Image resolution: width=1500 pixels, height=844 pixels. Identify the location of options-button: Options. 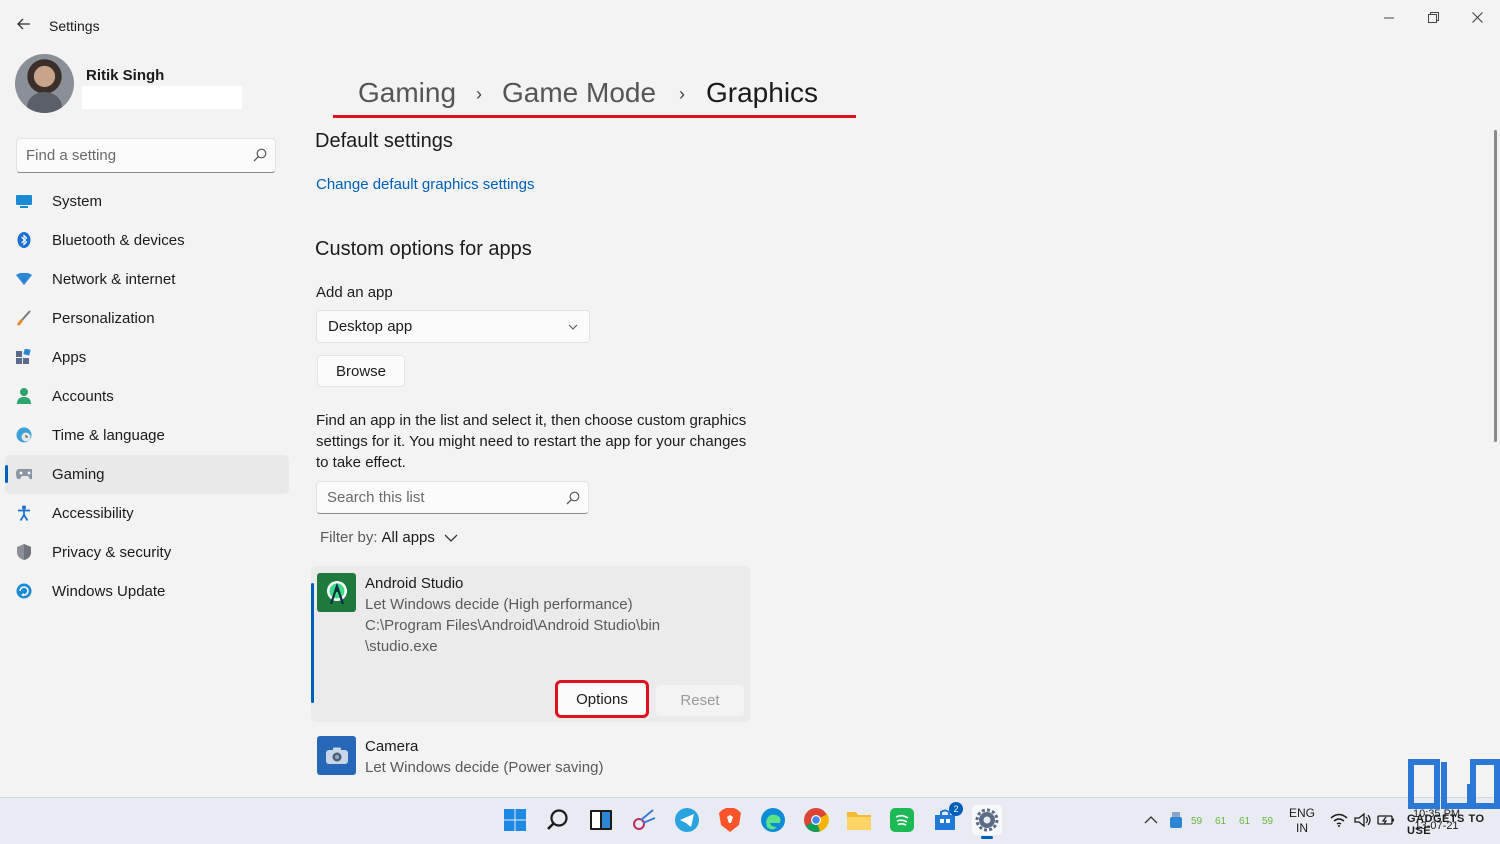
(602, 699).